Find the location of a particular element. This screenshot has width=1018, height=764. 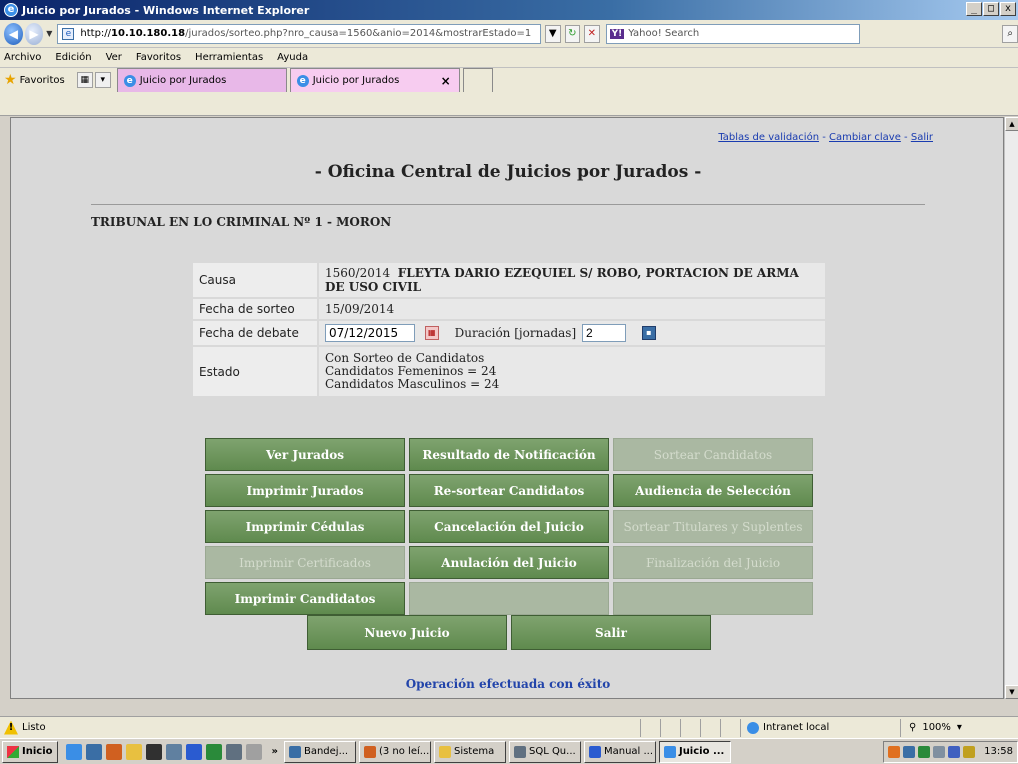

nuevo-juicio-button: Nuevo Juicio is located at coordinates (407, 632).